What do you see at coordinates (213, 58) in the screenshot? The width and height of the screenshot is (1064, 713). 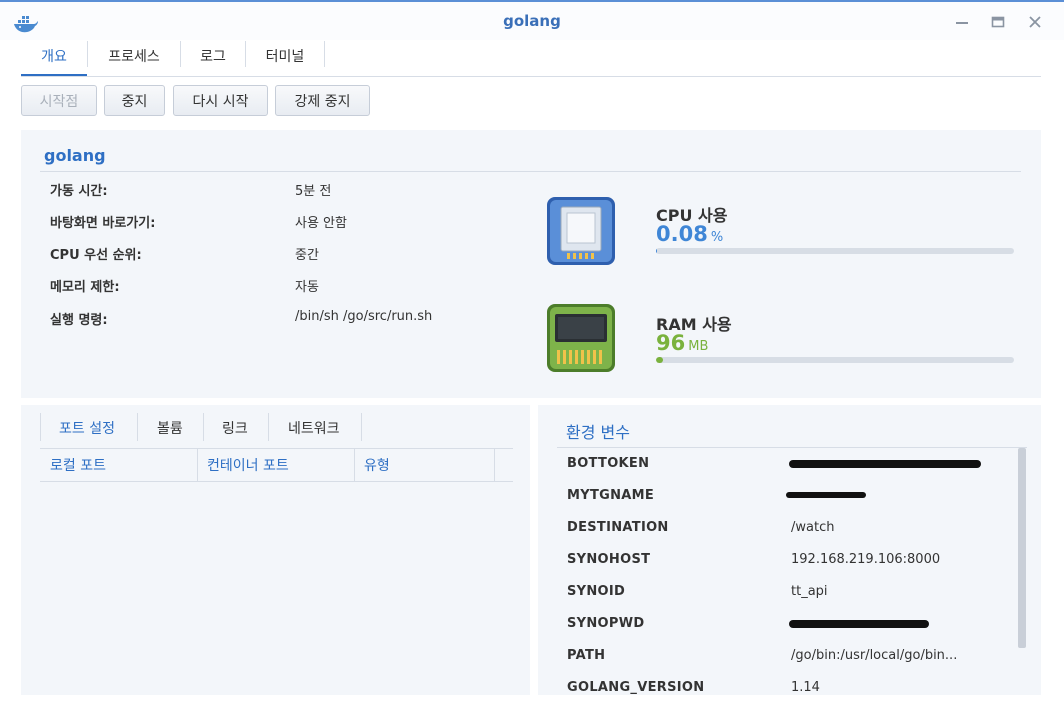 I see `tab-log: 로그` at bounding box center [213, 58].